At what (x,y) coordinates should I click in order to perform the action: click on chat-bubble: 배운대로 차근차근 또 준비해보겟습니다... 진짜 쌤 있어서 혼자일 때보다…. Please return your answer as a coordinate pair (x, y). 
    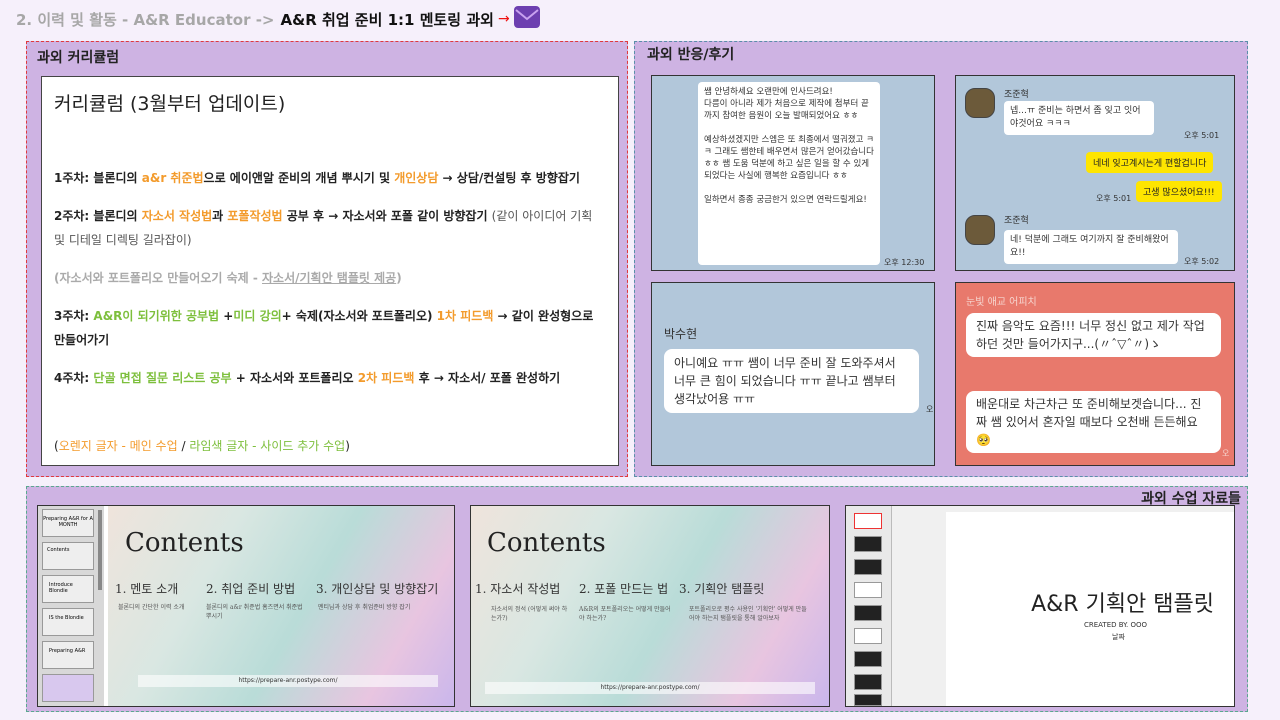
    Looking at the image, I should click on (1093, 422).